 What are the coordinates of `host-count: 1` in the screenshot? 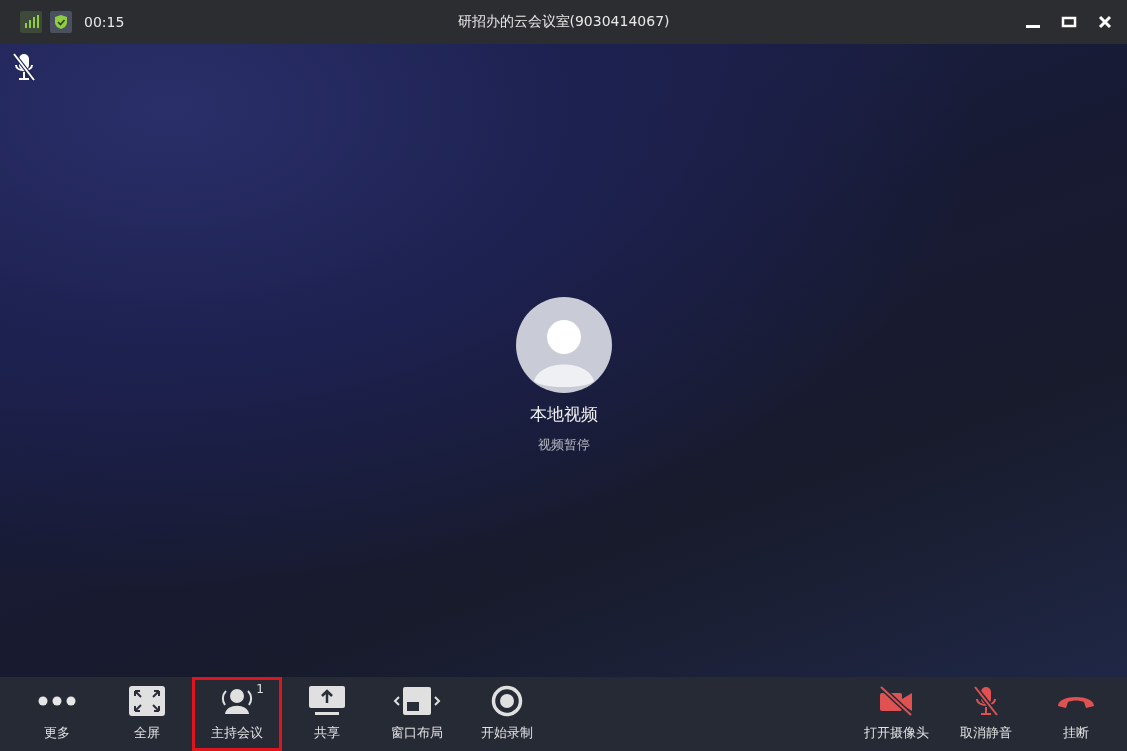 It's located at (260, 689).